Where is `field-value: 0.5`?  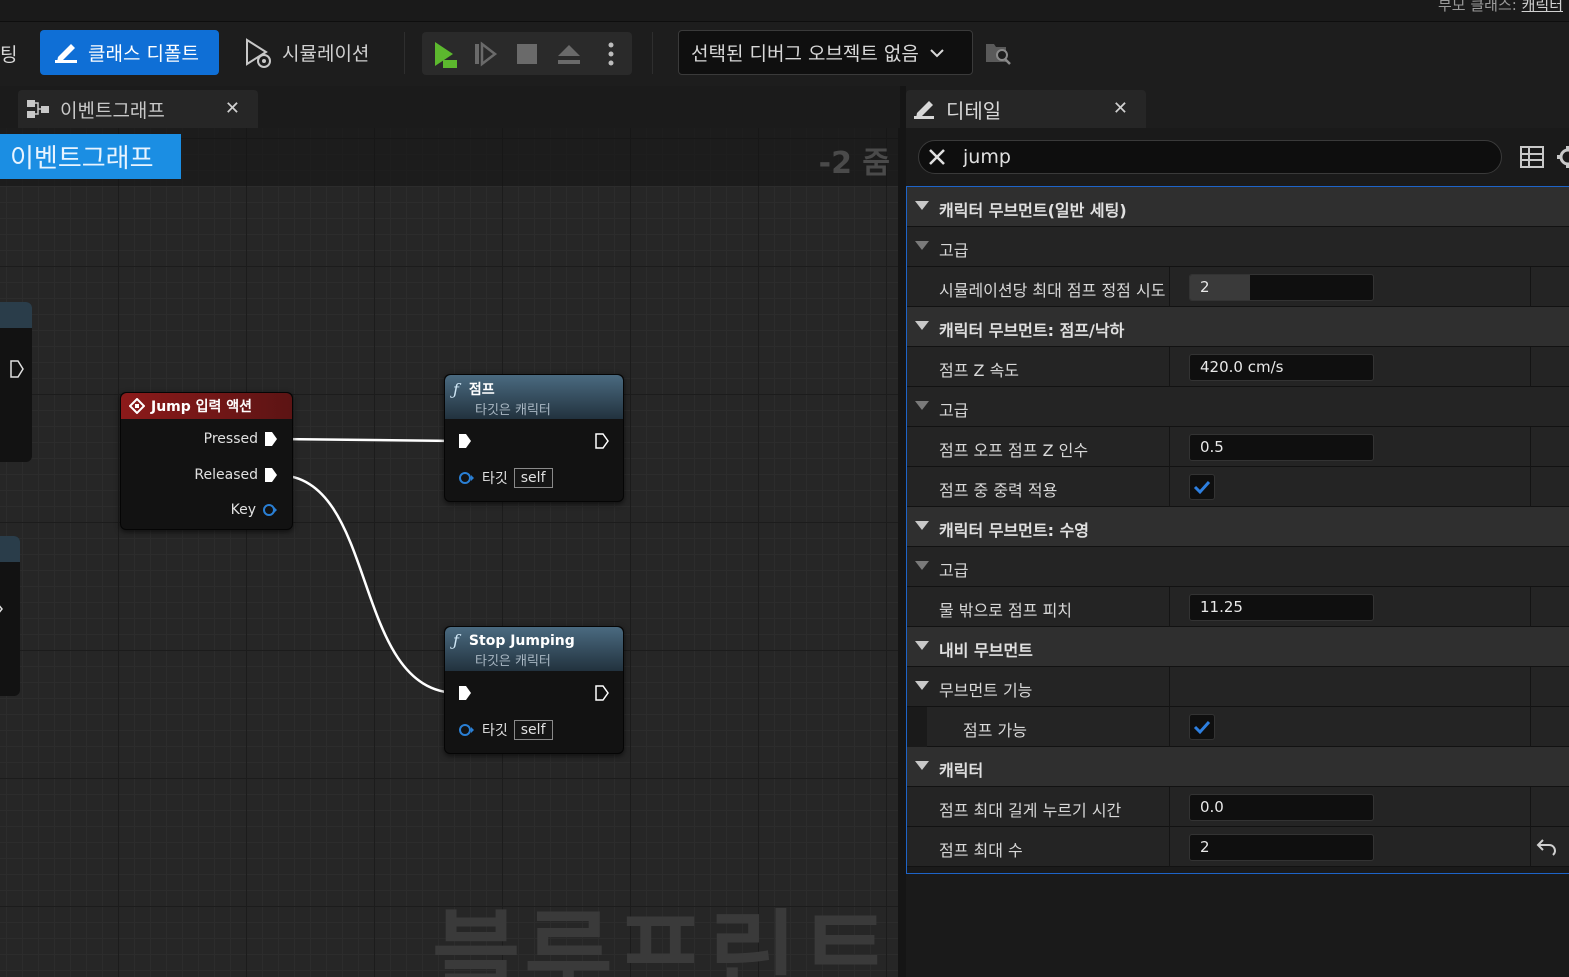 field-value: 0.5 is located at coordinates (1212, 447).